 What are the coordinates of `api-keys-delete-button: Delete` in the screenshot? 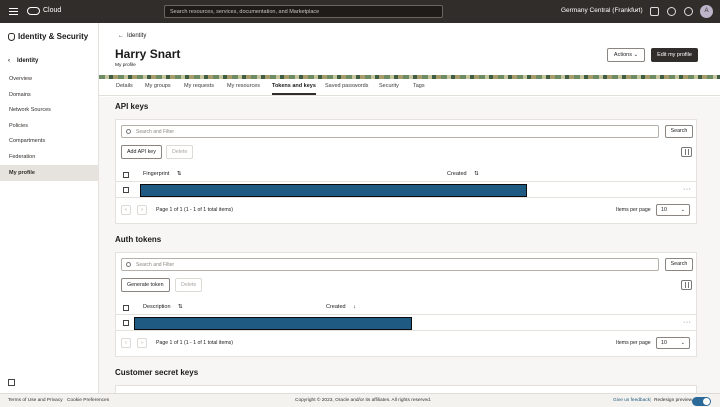 It's located at (180, 152).